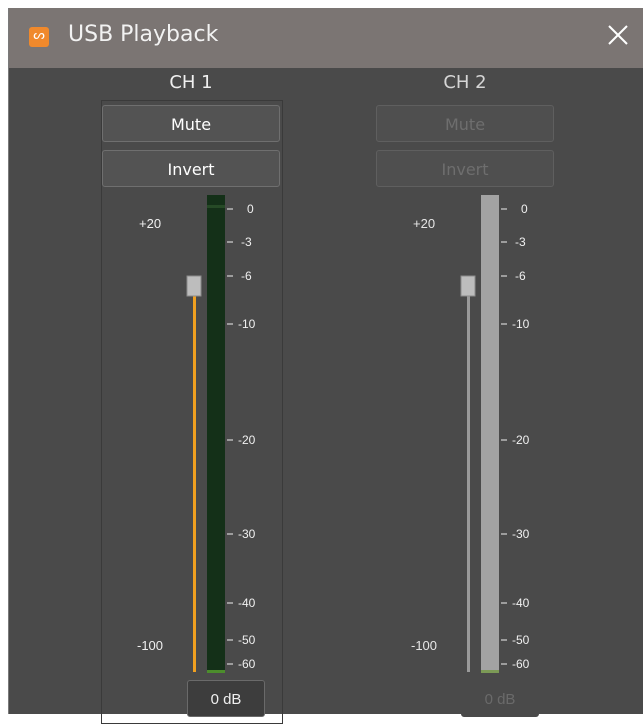 The width and height of the screenshot is (643, 724). Describe the element at coordinates (216, 206) in the screenshot. I see `channel-1-meter-top` at that location.